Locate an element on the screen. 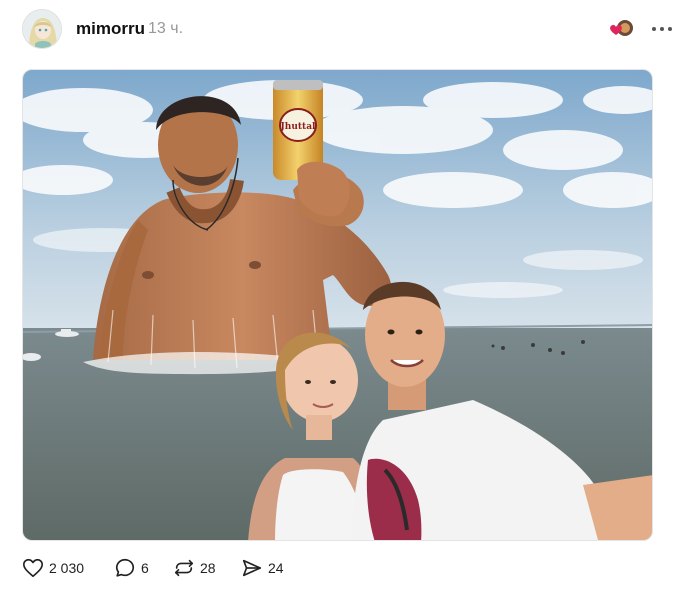 The width and height of the screenshot is (689, 590). post-time: 13 ч. is located at coordinates (166, 28).